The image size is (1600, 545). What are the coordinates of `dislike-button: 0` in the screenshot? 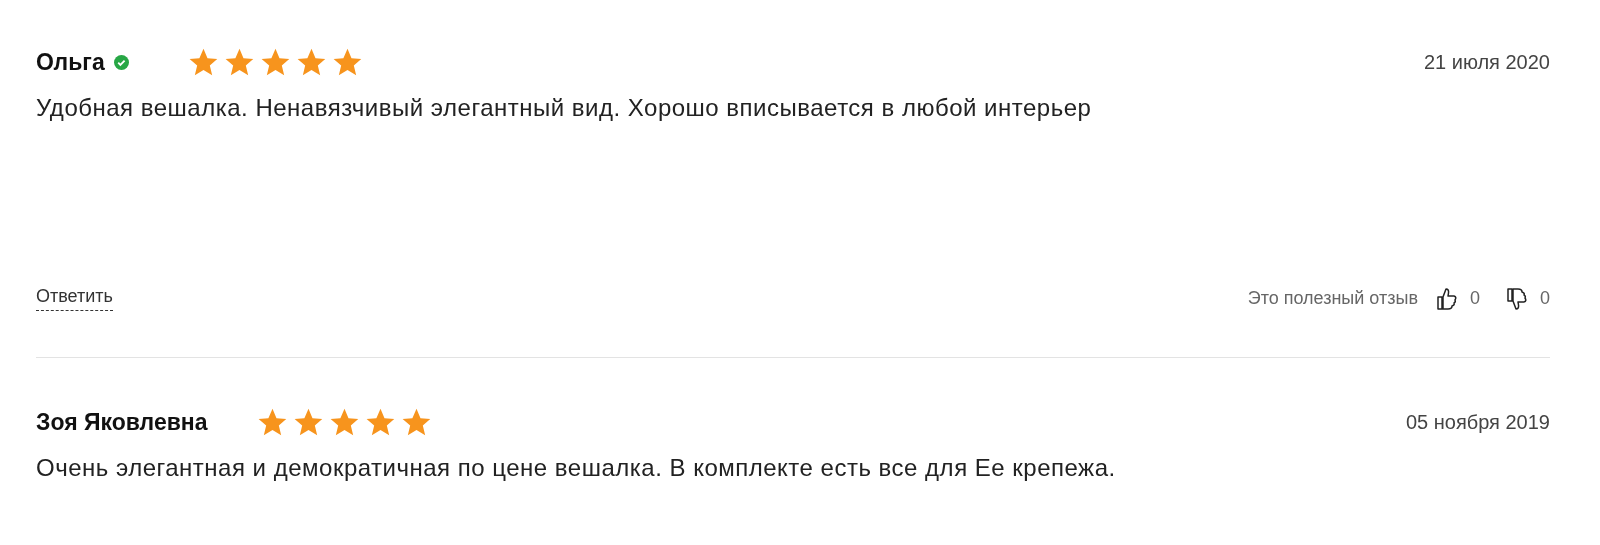 It's located at (1528, 298).